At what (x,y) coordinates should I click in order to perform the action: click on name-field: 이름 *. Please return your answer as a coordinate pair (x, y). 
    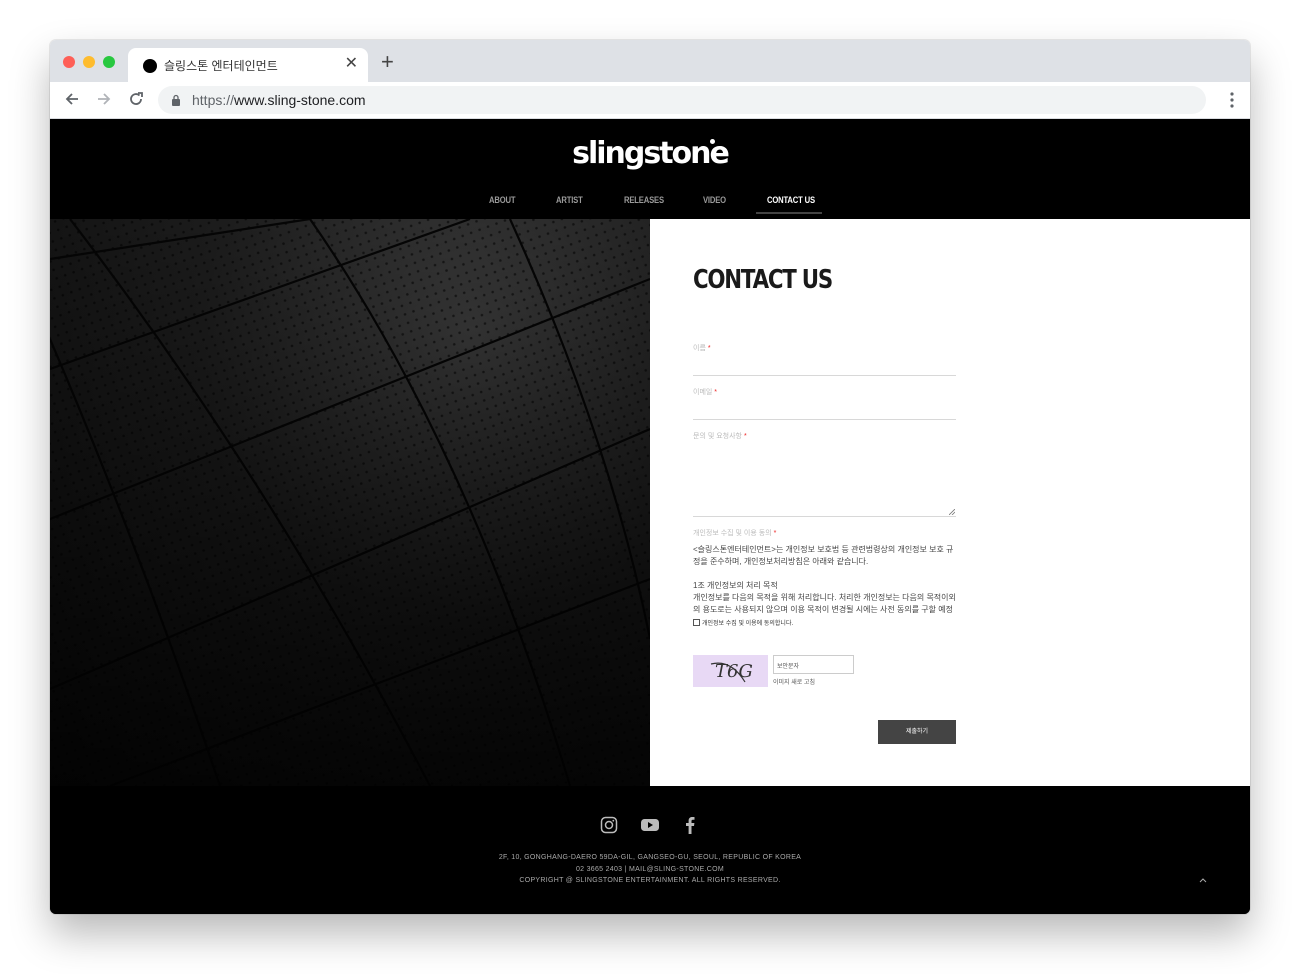
    Looking at the image, I should click on (824, 359).